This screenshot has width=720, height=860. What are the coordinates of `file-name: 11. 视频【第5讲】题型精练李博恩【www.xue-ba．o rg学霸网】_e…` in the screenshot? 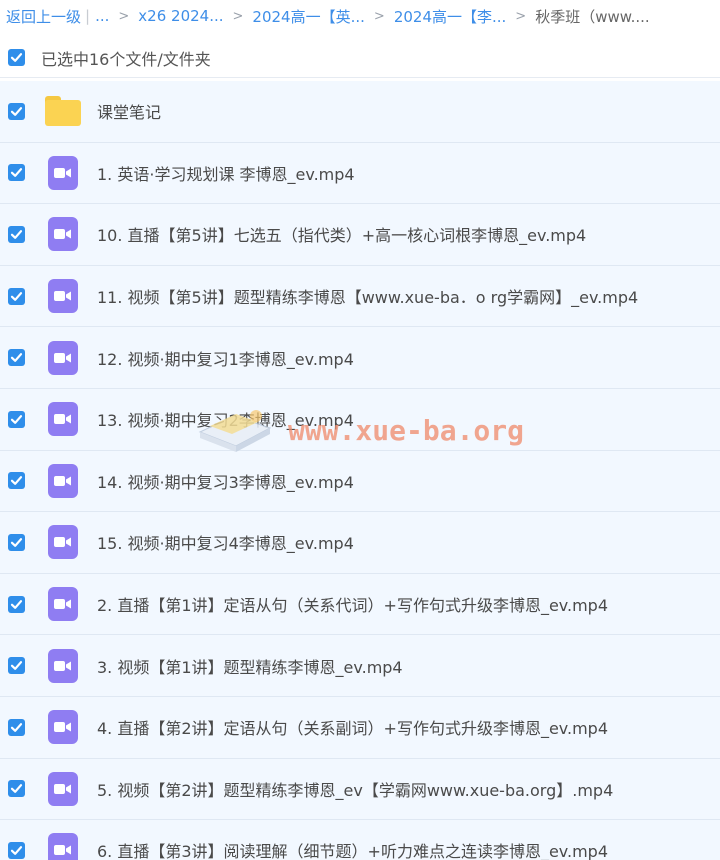 It's located at (367, 296).